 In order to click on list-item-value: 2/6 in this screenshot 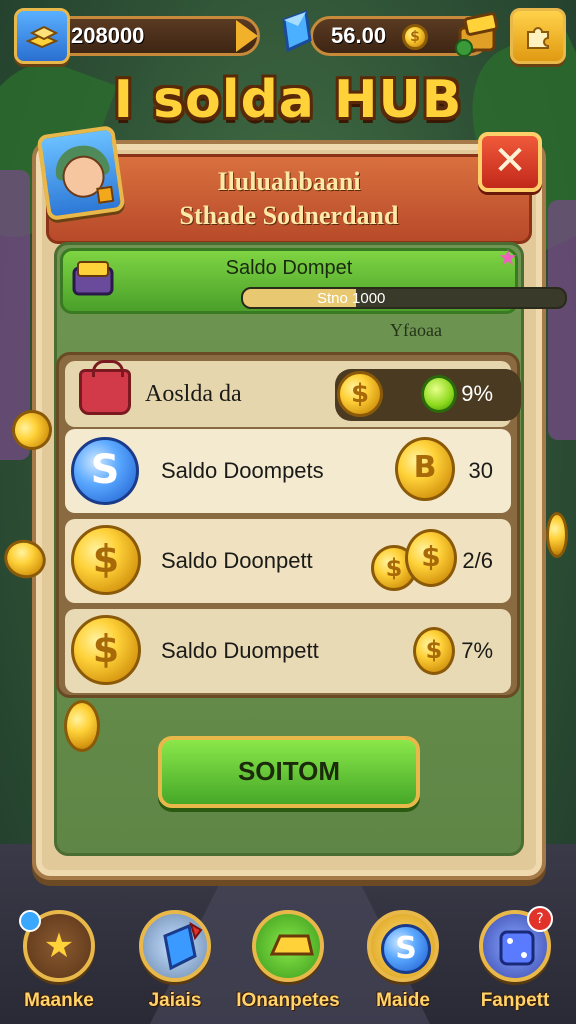, I will do `click(477, 560)`.